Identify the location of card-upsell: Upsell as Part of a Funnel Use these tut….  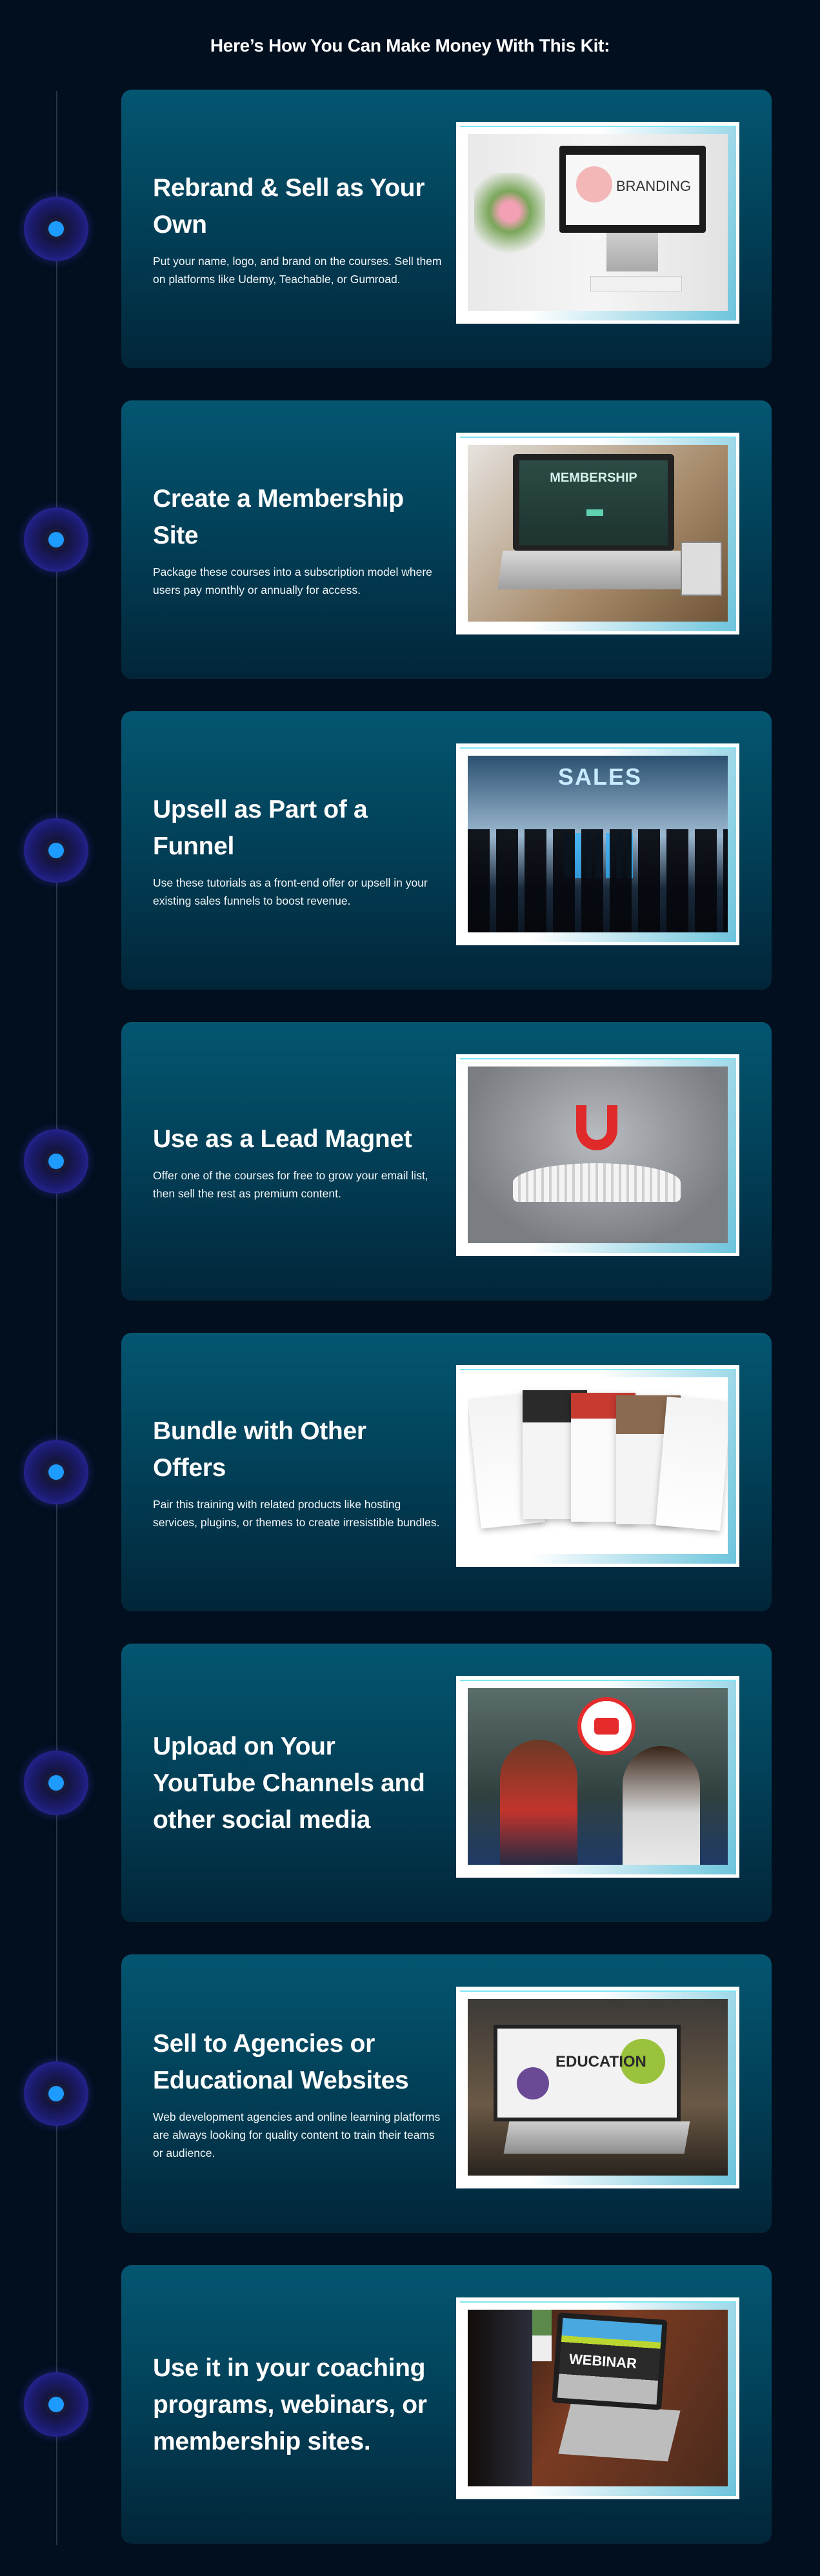
(398, 851).